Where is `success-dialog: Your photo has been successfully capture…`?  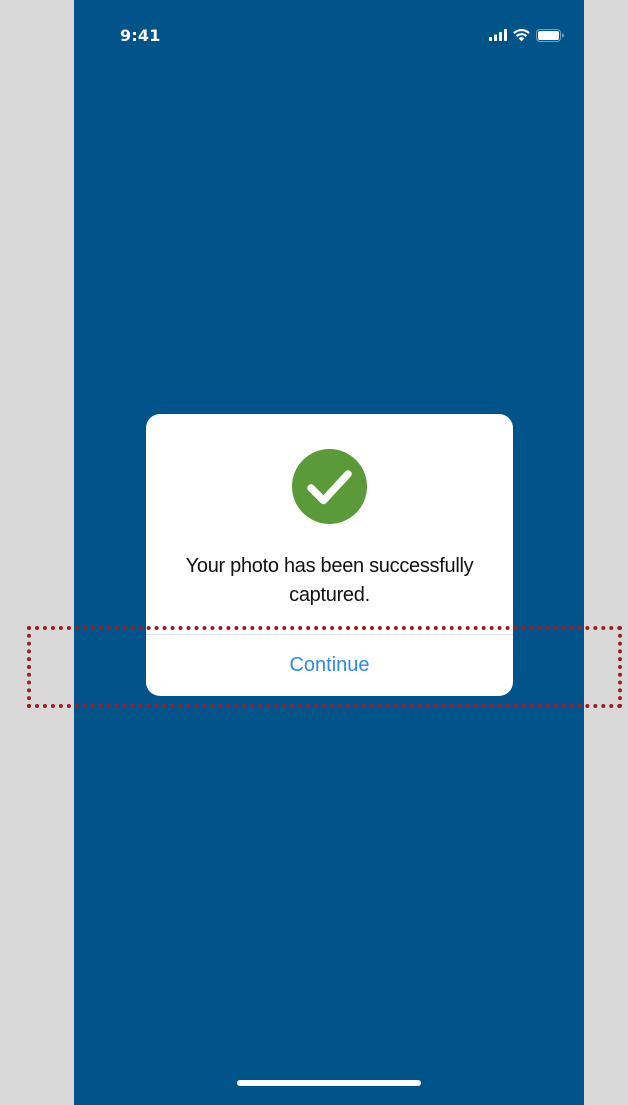 success-dialog: Your photo has been successfully capture… is located at coordinates (329, 555).